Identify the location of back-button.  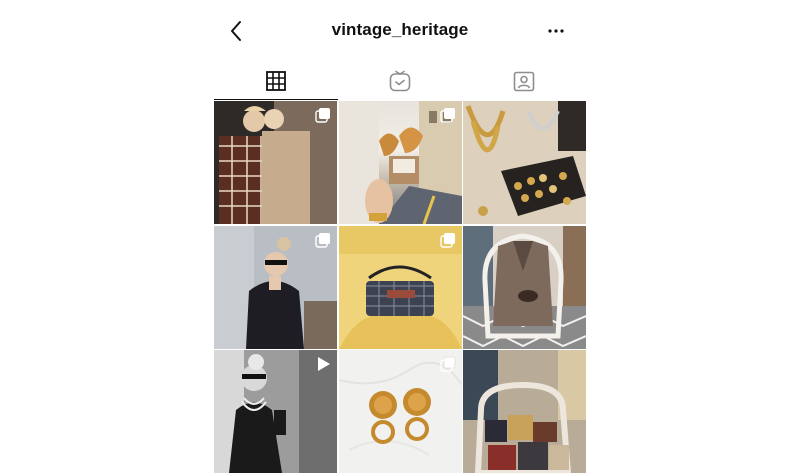
(236, 31).